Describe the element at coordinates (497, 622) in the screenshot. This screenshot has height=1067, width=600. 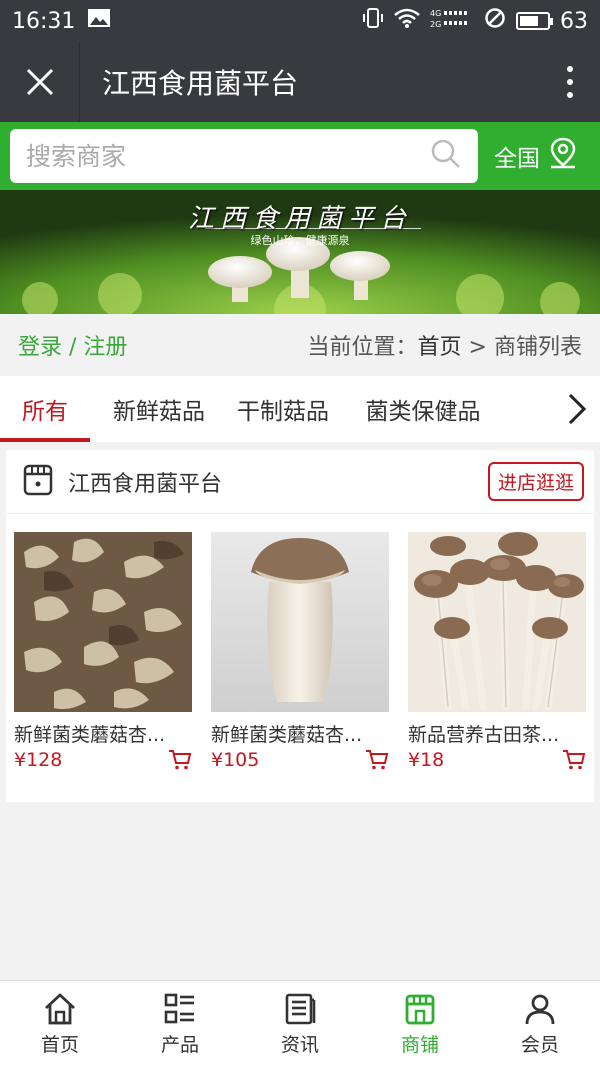
I see `product-image-tea-tree-mushrooms` at that location.